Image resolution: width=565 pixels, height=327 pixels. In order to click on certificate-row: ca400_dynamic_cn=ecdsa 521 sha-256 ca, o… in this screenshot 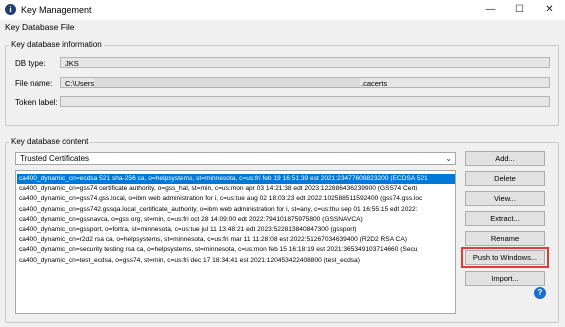, I will do `click(236, 179)`.